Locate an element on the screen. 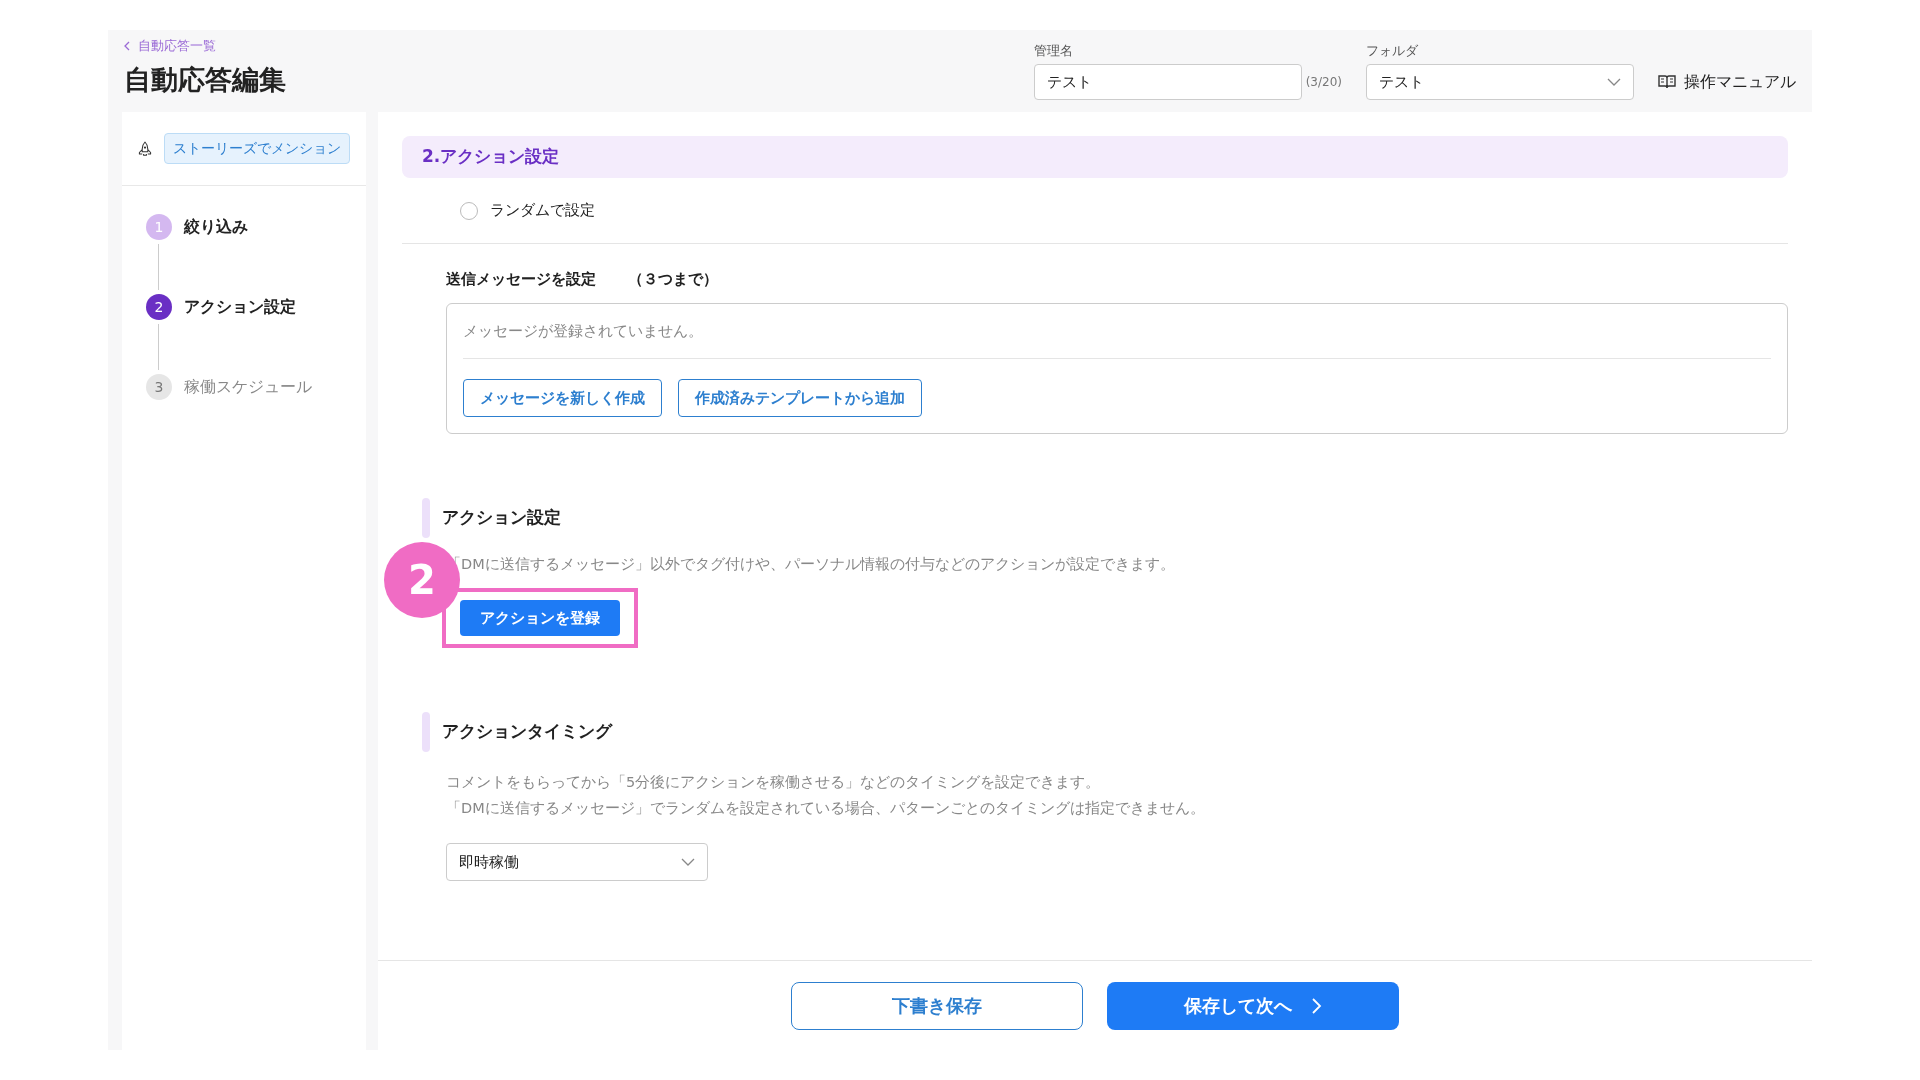  timing-select: 即時稼働 is located at coordinates (577, 862).